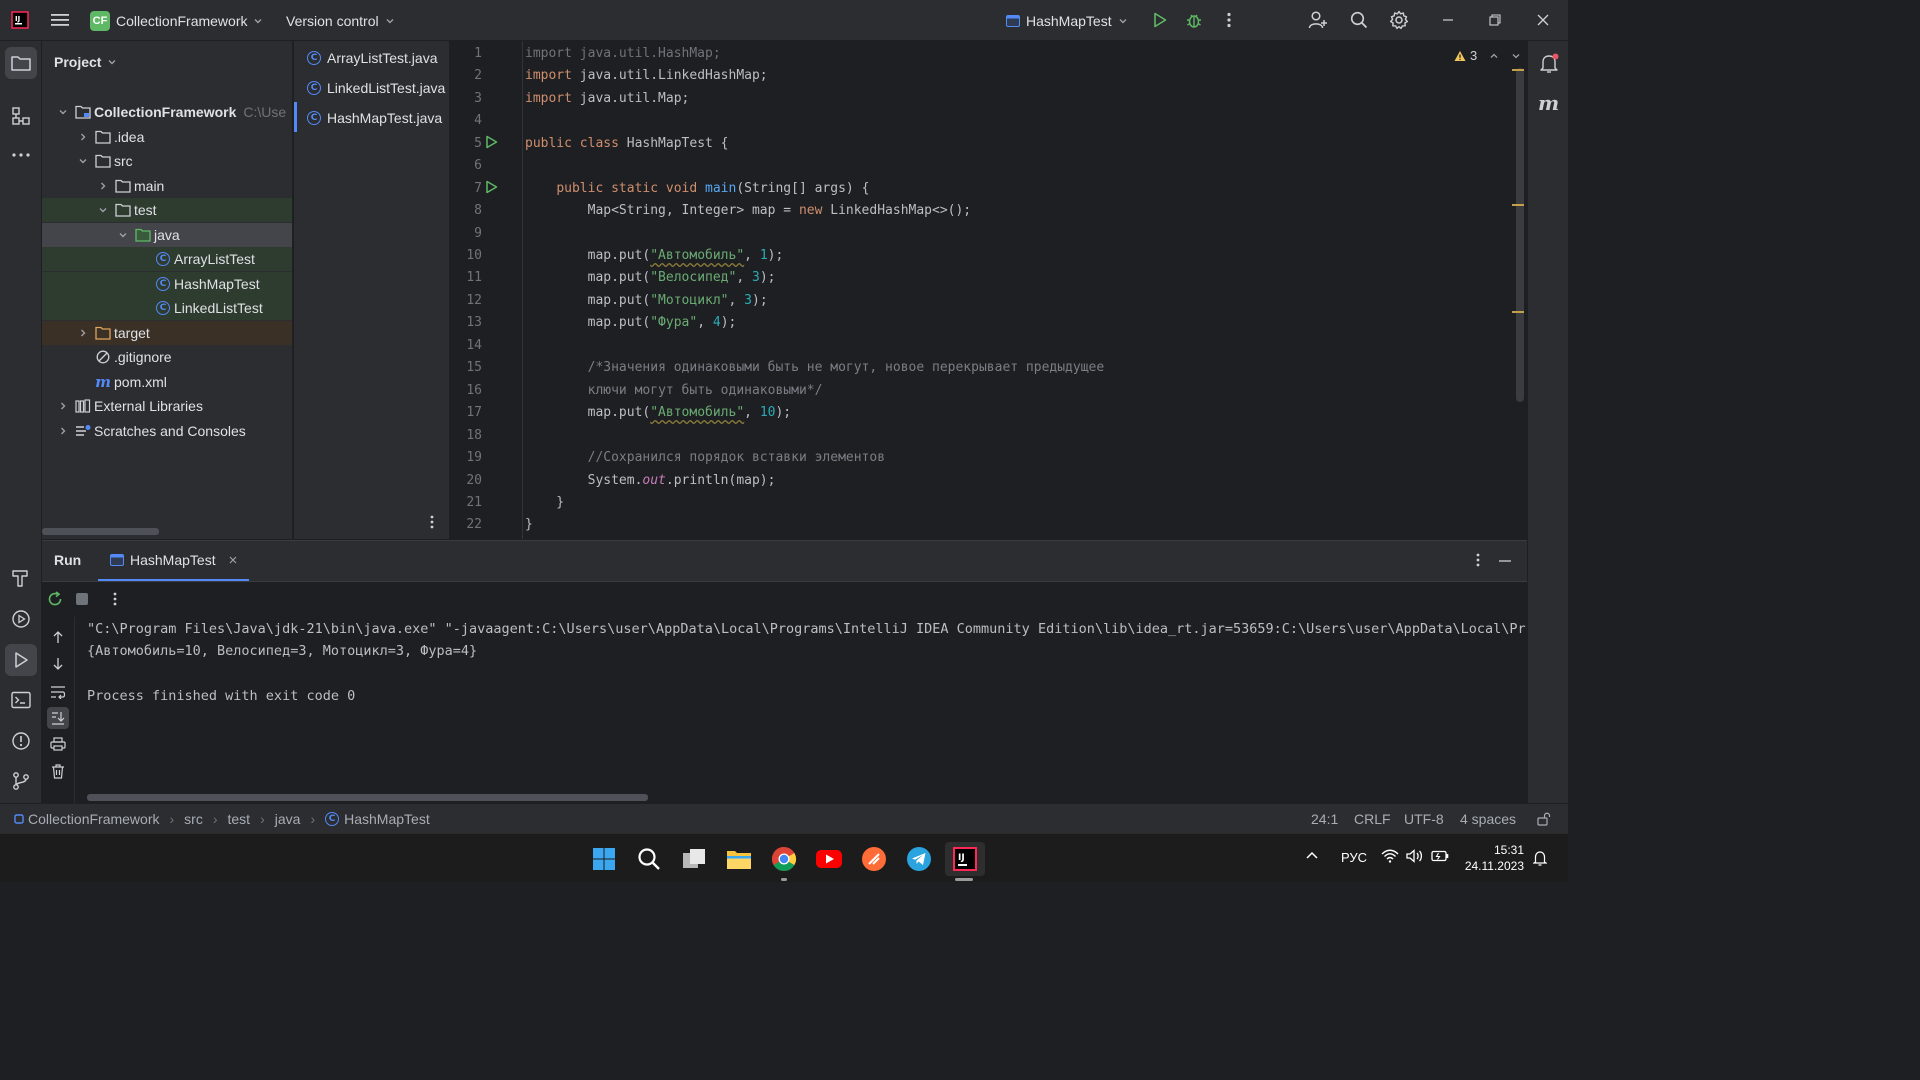 The width and height of the screenshot is (1920, 1080). What do you see at coordinates (371, 118) in the screenshot?
I see `open-file-item: C HashMapTest.java` at bounding box center [371, 118].